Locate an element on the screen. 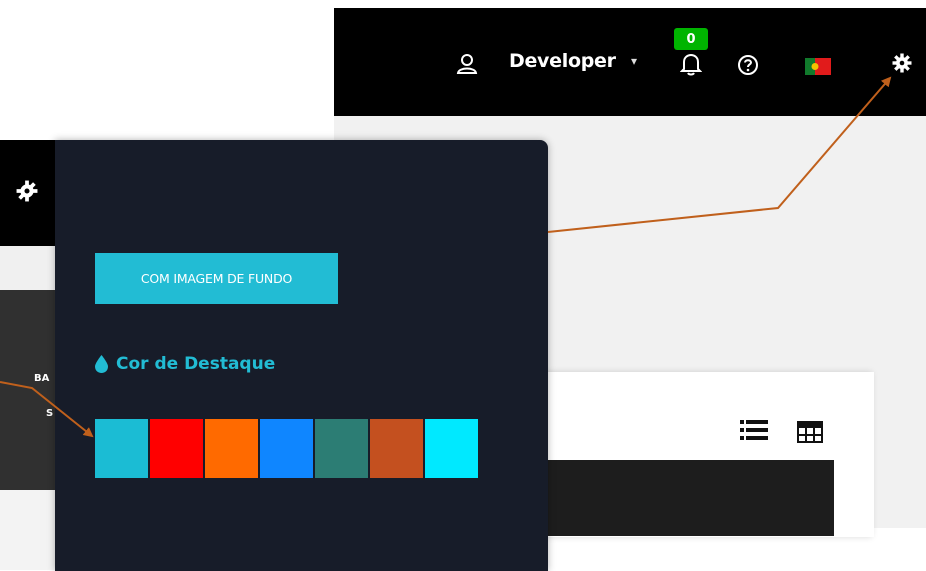  user-menu-name: Developer is located at coordinates (562, 61).